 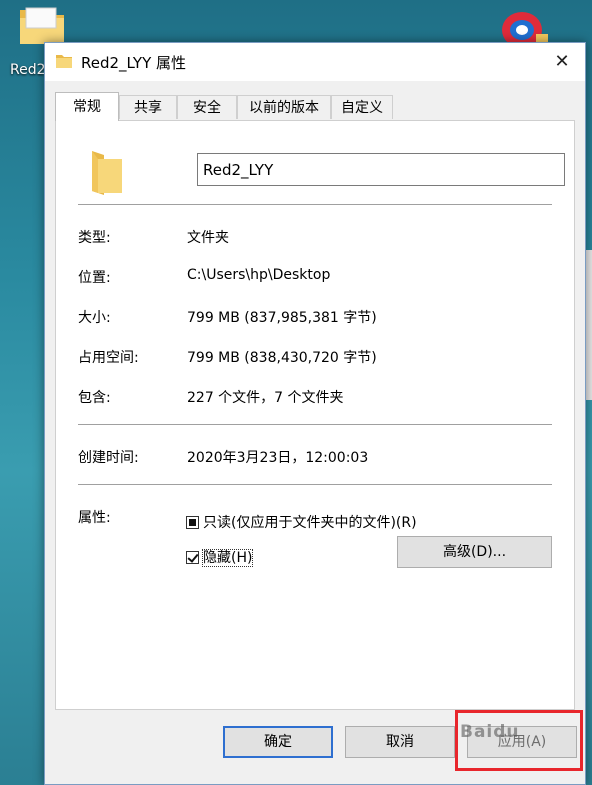 I want to click on readonly-checkbox: 只读(仅应用于文件夹中的文件)(R), so click(x=301, y=522).